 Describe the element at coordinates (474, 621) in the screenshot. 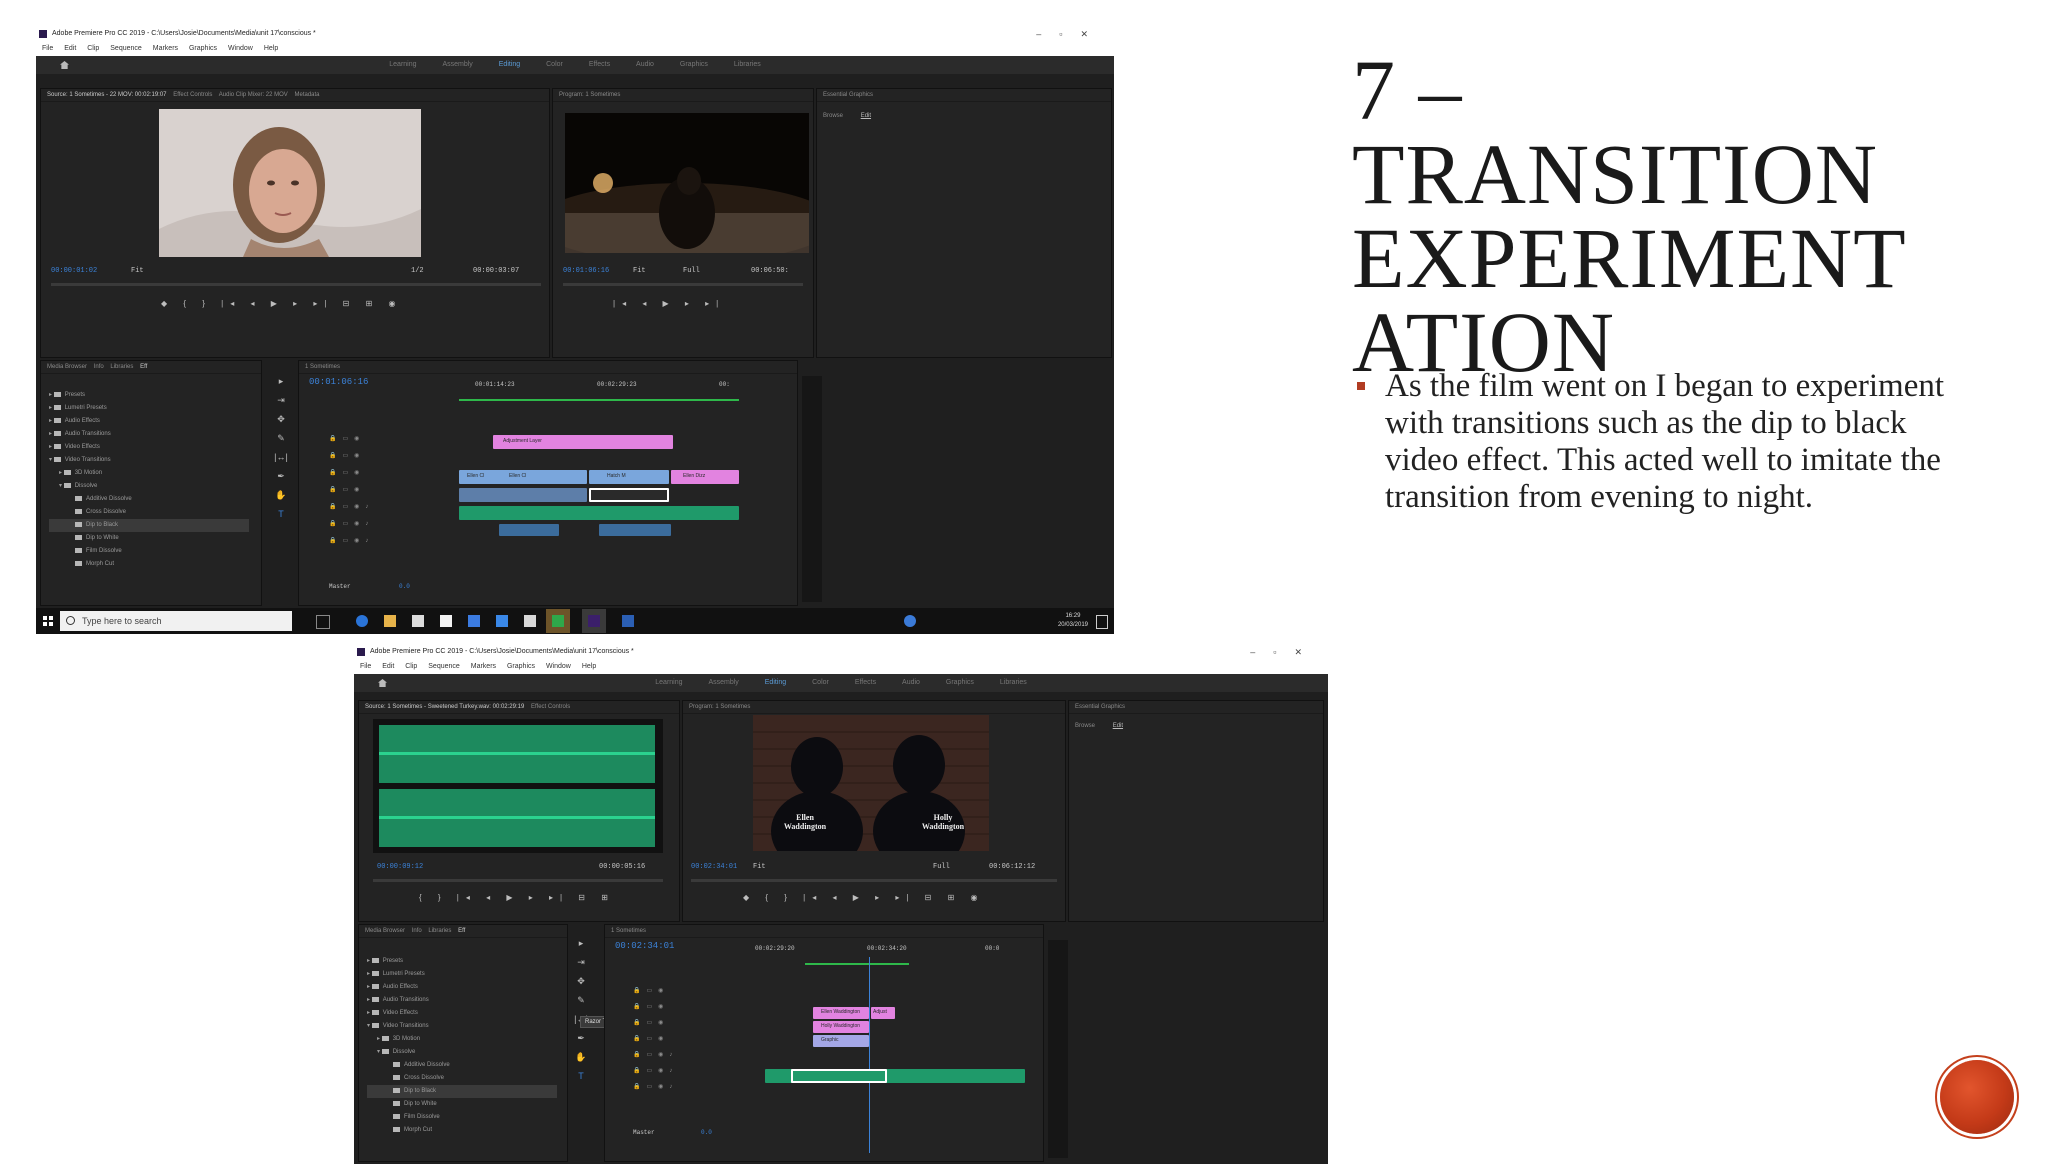

I see `dropbox-icon` at that location.